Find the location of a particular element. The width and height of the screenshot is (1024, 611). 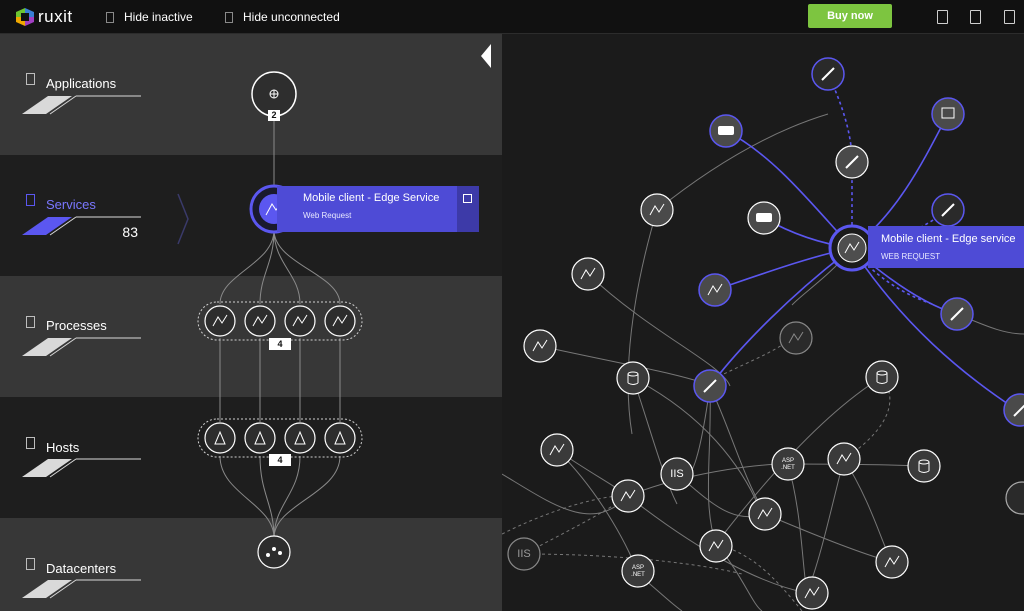

hide-unconnected-label: Hide unconnected is located at coordinates (291, 17).